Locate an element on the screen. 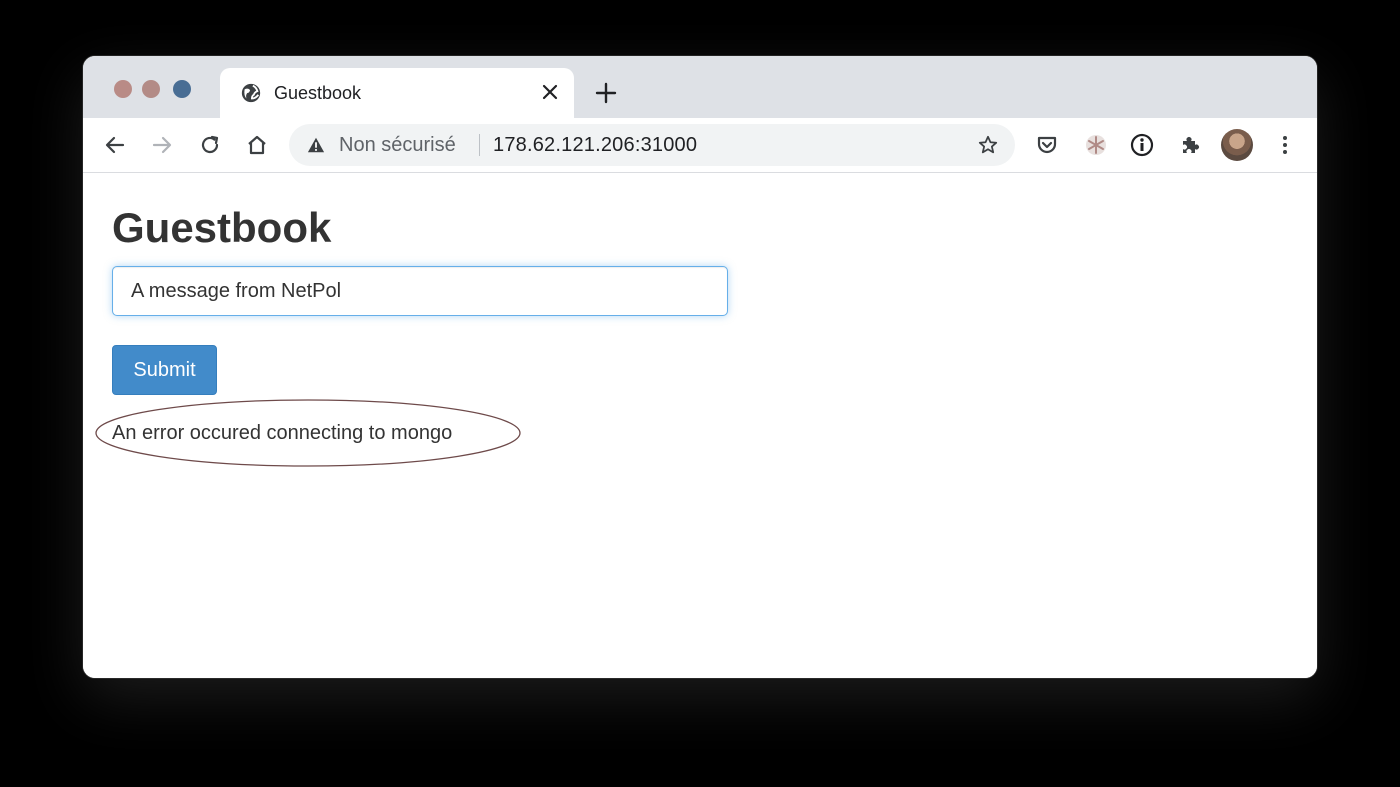  message-input is located at coordinates (420, 291).